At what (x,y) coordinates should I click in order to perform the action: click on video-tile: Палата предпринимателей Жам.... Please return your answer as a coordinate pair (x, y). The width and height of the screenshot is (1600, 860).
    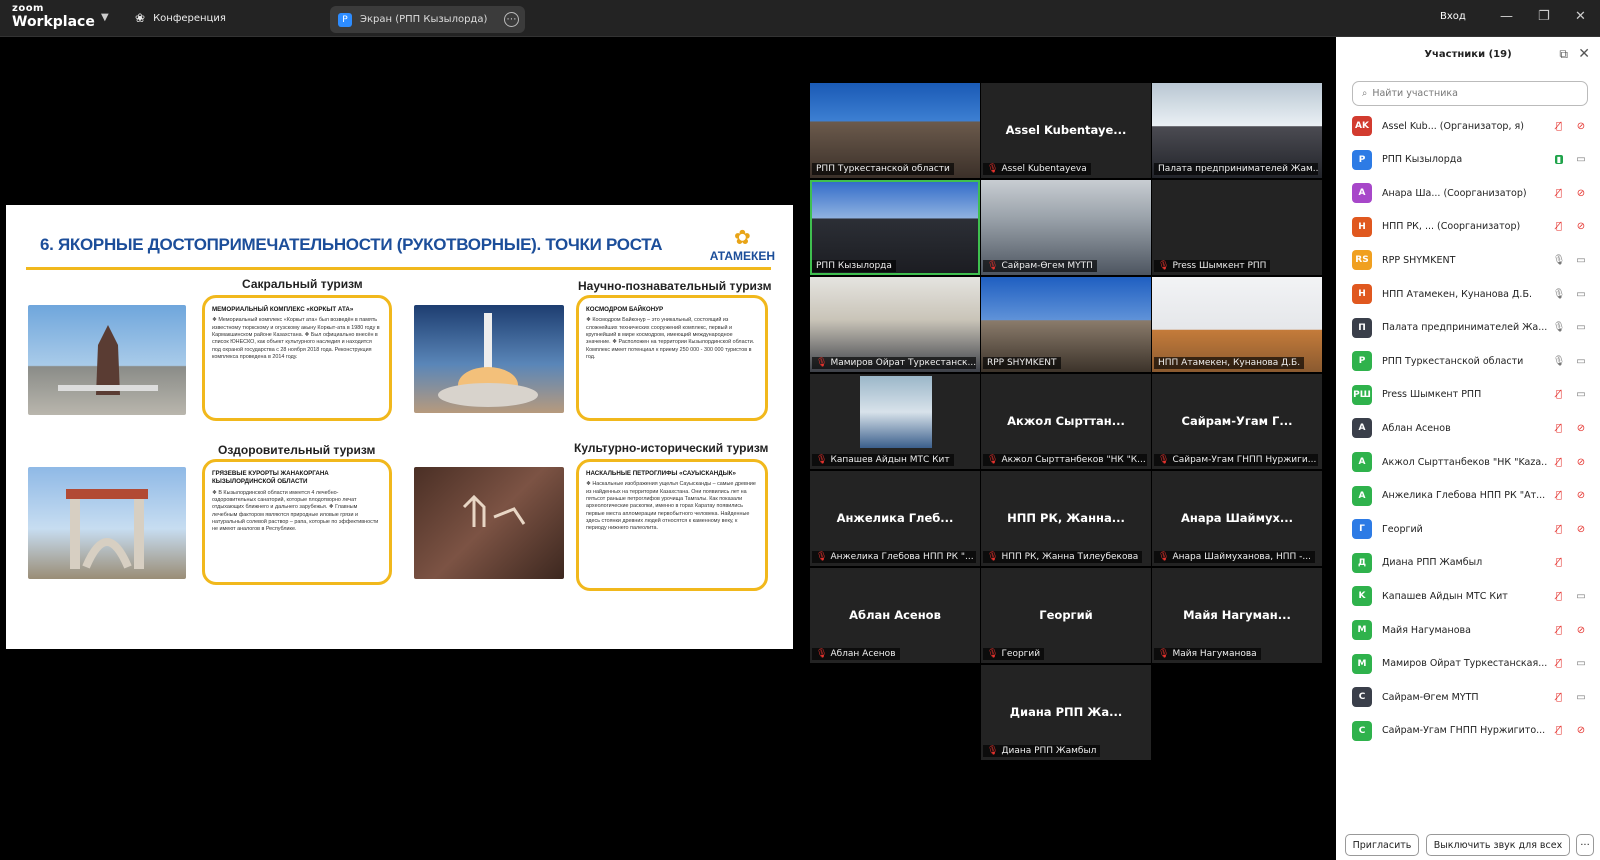
    Looking at the image, I should click on (1237, 130).